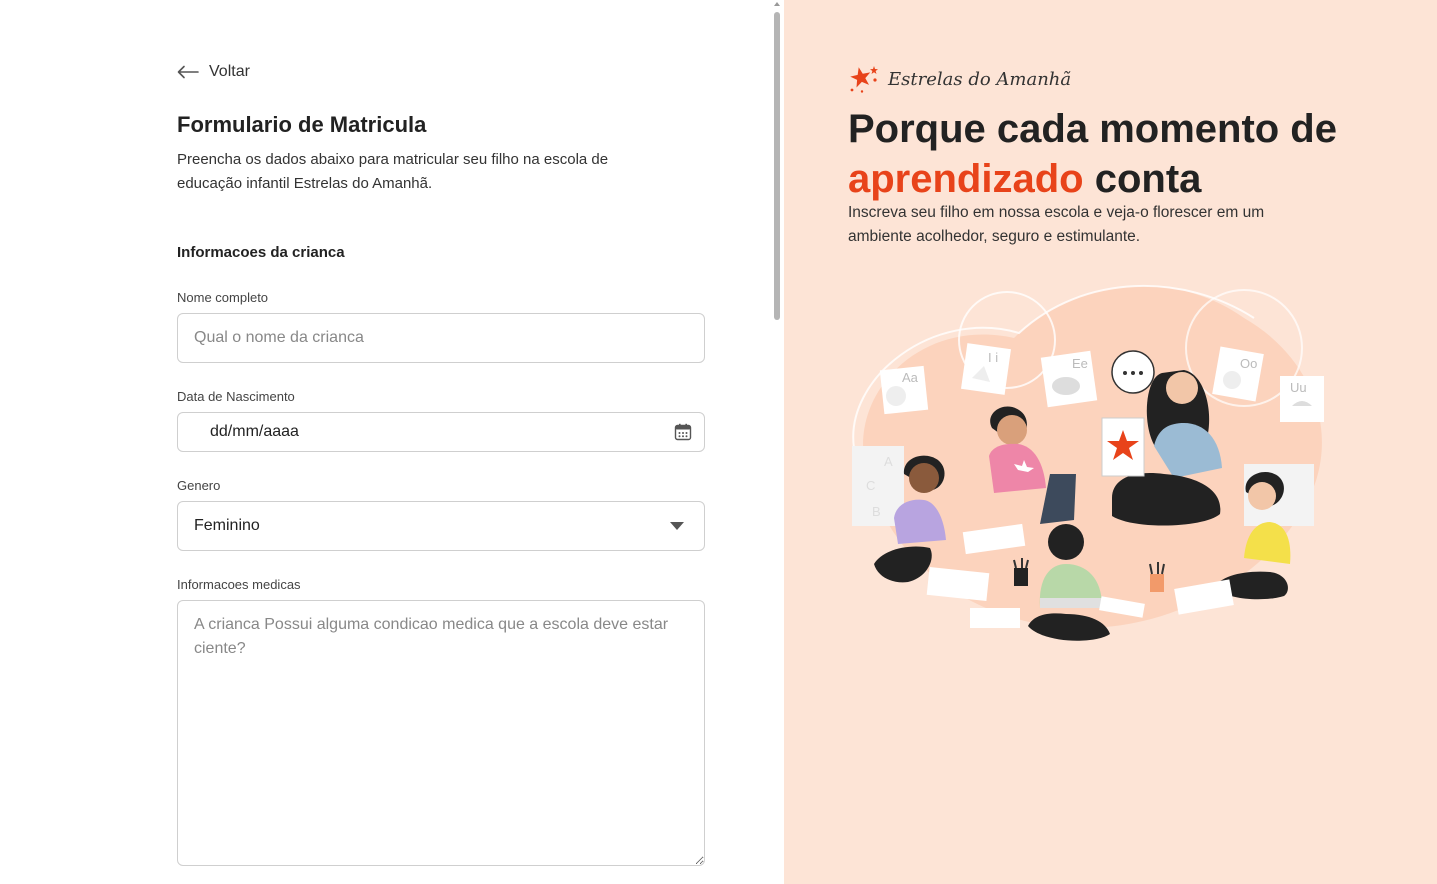 The image size is (1437, 884). What do you see at coordinates (1128, 154) in the screenshot?
I see `hero-headline: Porque cada momento de aprendizado conta` at bounding box center [1128, 154].